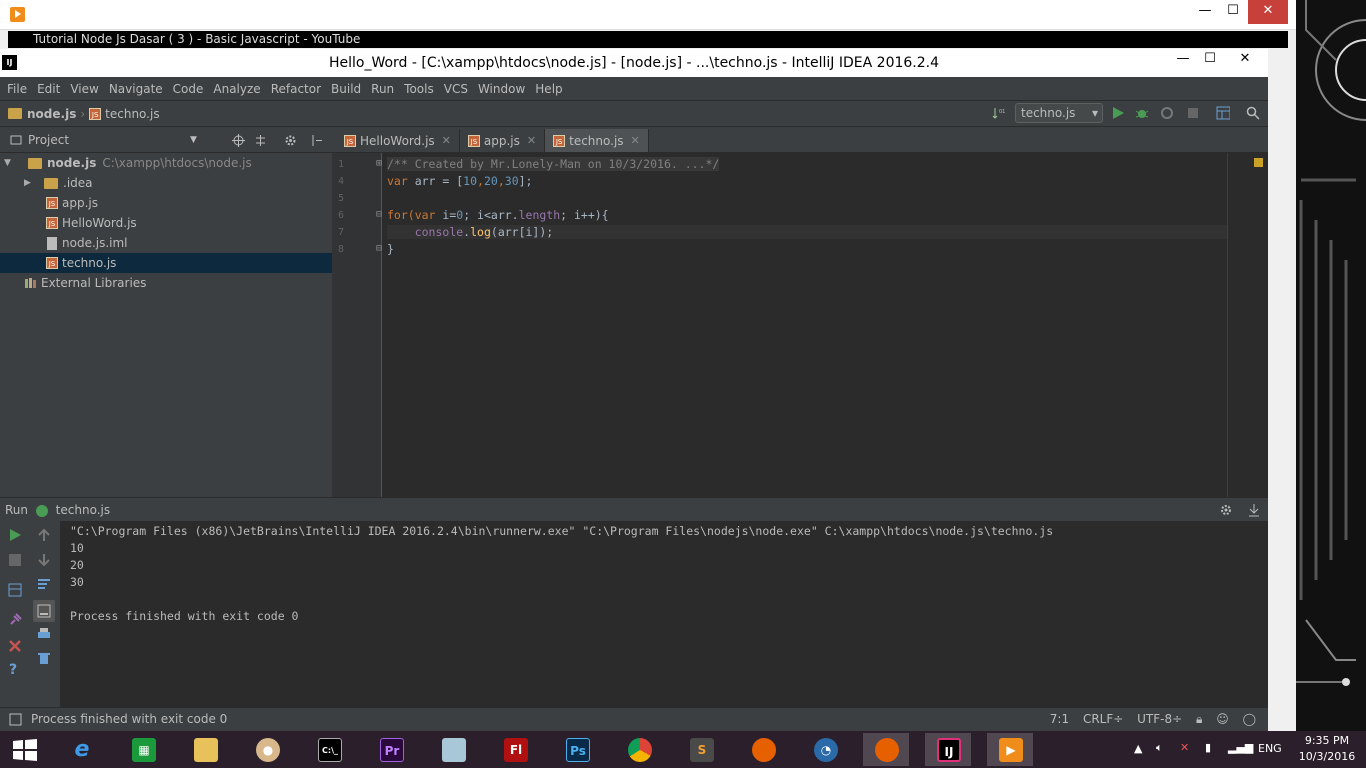 The width and height of the screenshot is (1366, 768). Describe the element at coordinates (15, 590) in the screenshot. I see `restore-layout-icon` at that location.